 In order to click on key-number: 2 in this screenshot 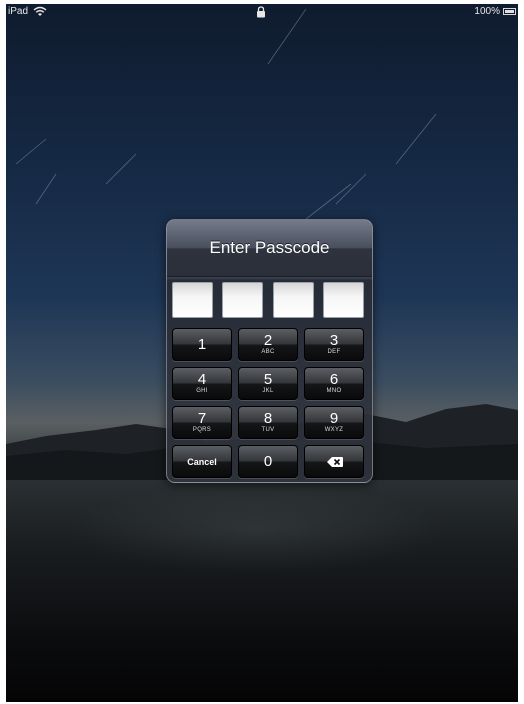, I will do `click(268, 340)`.